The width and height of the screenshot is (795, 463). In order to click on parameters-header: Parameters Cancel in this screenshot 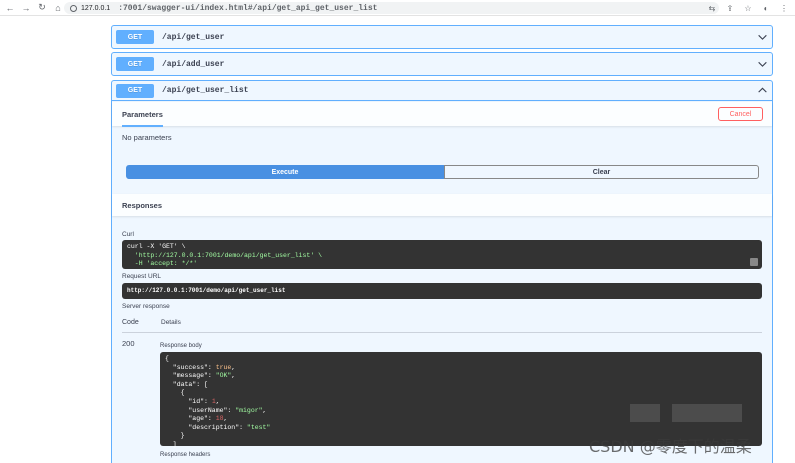, I will do `click(442, 114)`.